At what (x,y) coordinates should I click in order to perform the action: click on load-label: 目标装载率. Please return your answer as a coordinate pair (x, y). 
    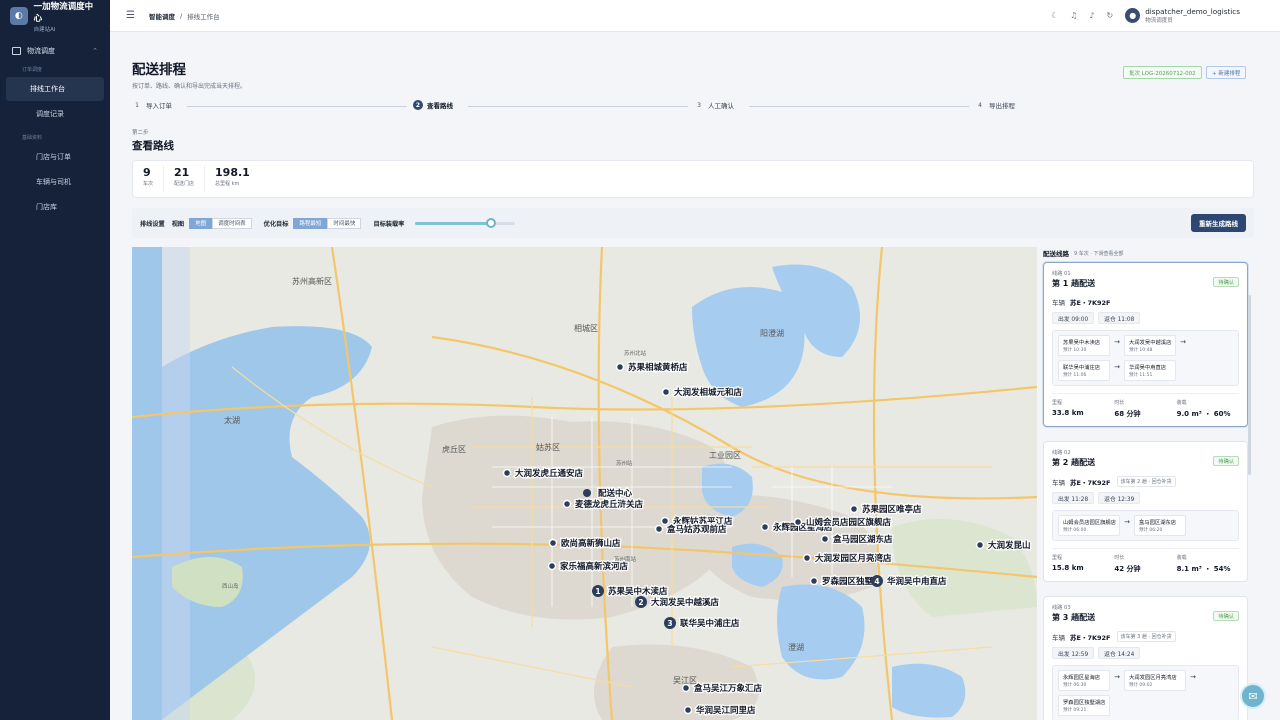
    Looking at the image, I should click on (389, 224).